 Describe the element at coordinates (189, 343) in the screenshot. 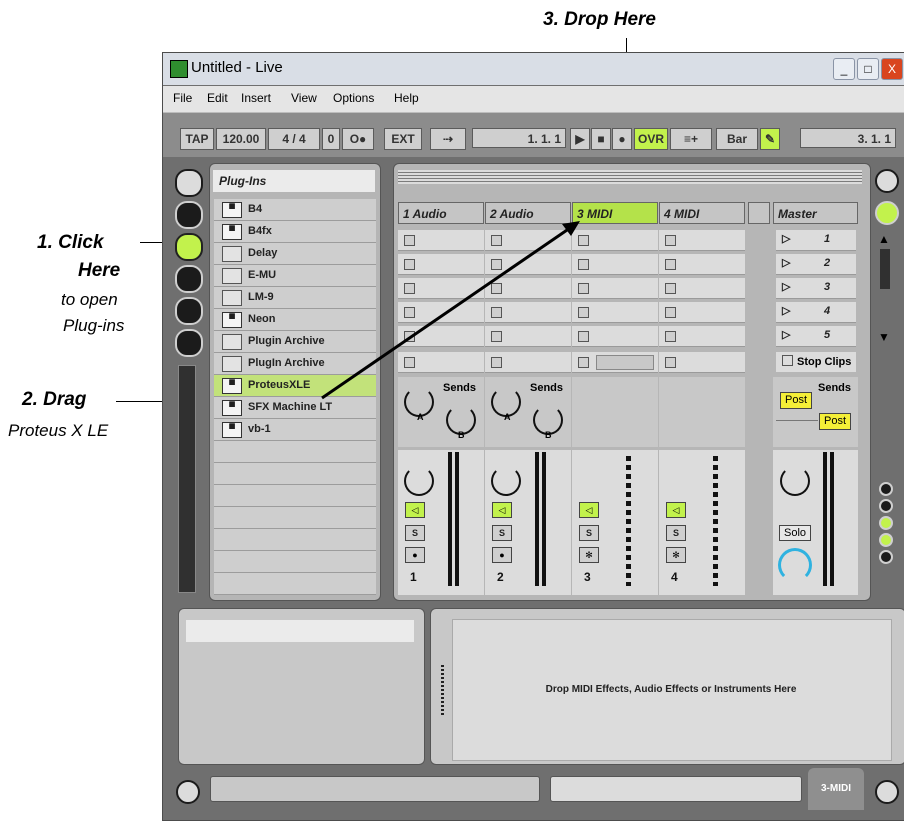

I see `file-browser-3-icon` at that location.